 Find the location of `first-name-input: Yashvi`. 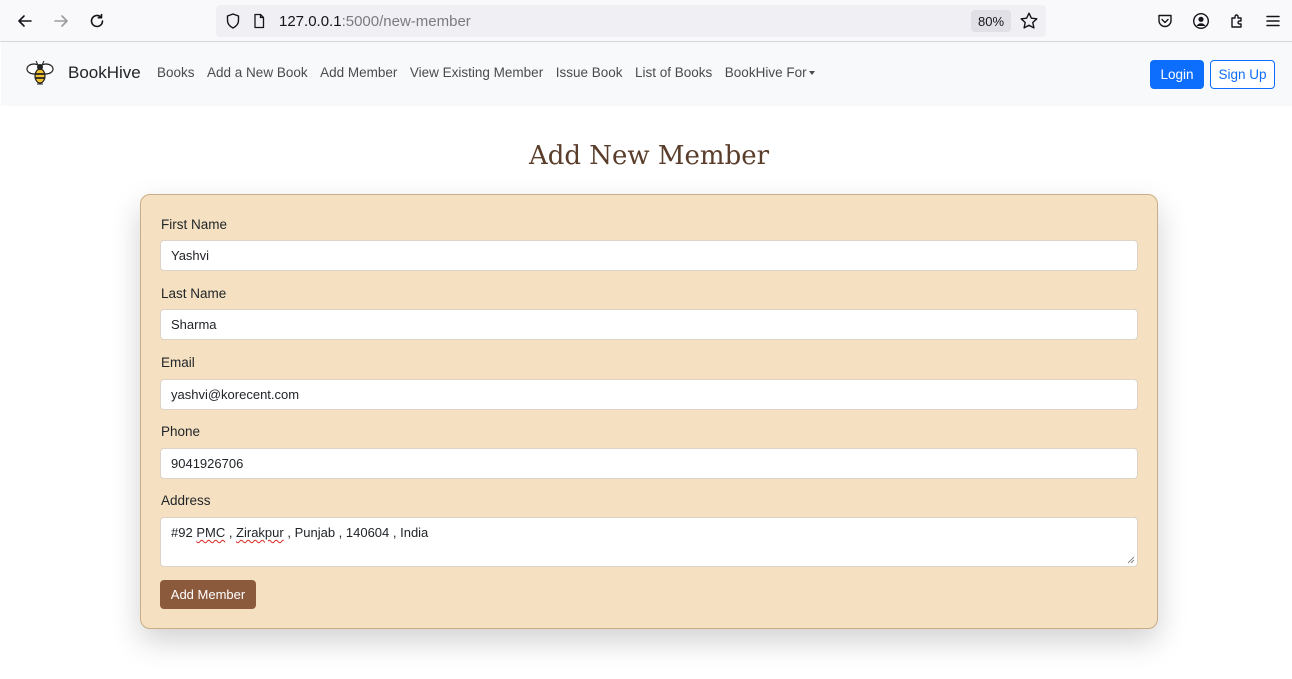

first-name-input: Yashvi is located at coordinates (649, 255).